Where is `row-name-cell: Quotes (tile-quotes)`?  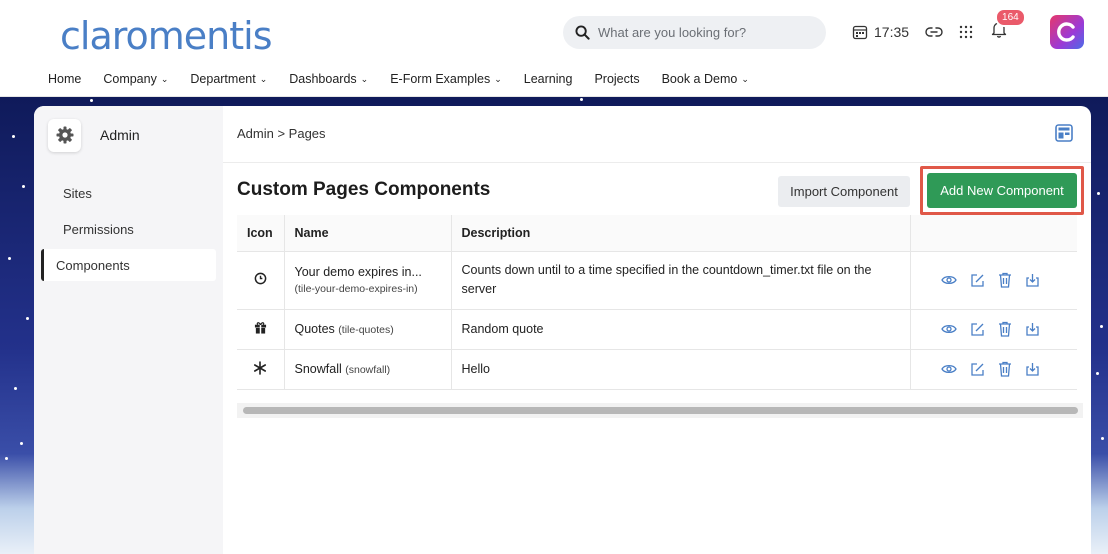
row-name-cell: Quotes (tile-quotes) is located at coordinates (368, 329).